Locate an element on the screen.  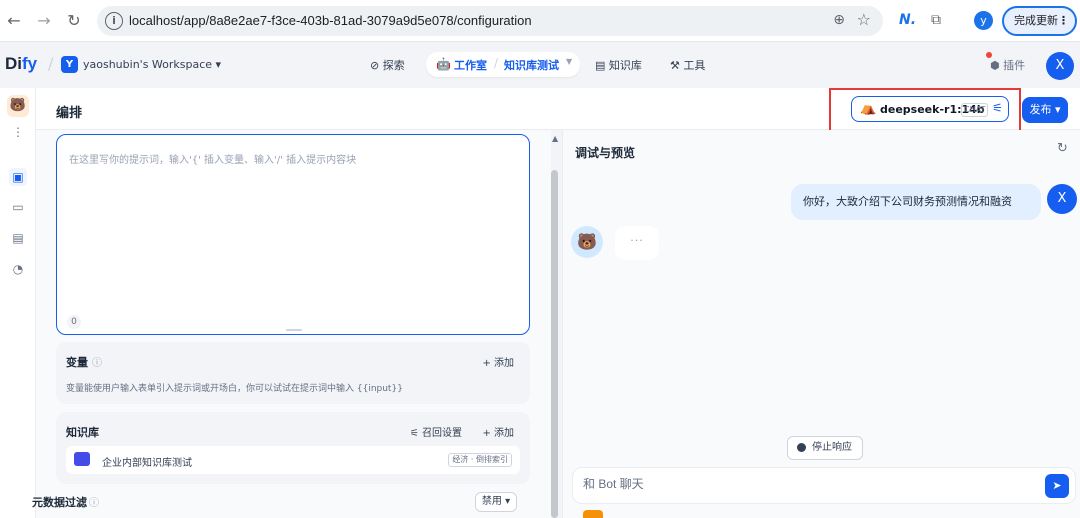
logs-icon: ▤ is located at coordinates (18, 238).